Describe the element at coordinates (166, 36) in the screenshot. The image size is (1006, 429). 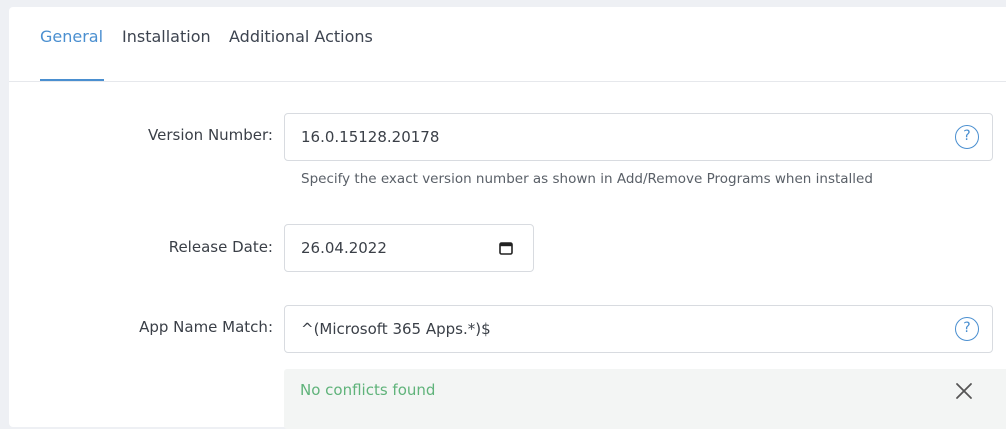
I see `tab-installation-label: Installation` at that location.